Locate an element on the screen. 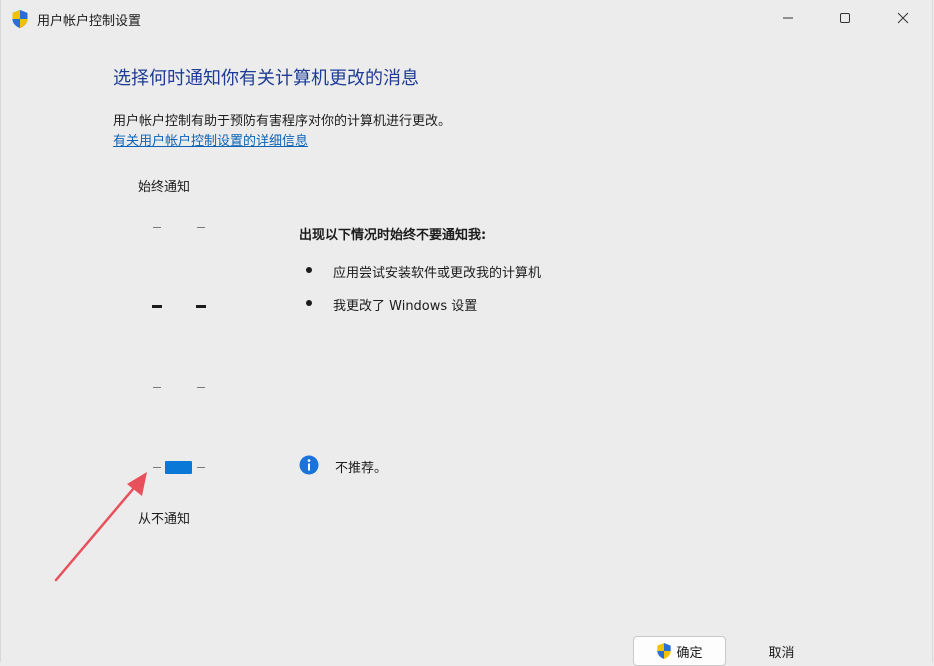  title-bar: 用户帐户控制设置 is located at coordinates (467, 18).